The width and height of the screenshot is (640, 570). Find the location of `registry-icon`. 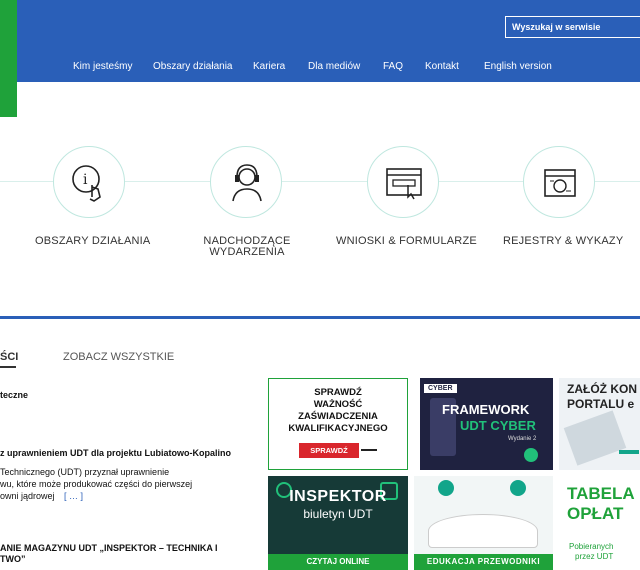

registry-icon is located at coordinates (560, 183).